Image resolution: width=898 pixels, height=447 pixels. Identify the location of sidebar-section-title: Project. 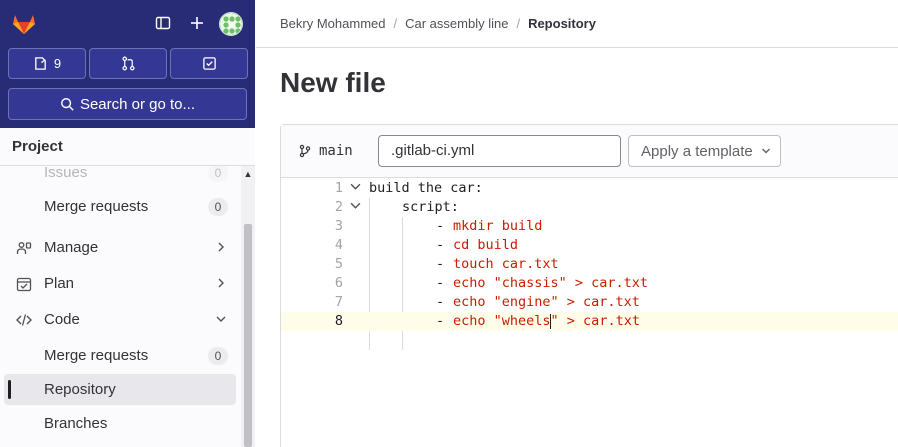
(37, 146).